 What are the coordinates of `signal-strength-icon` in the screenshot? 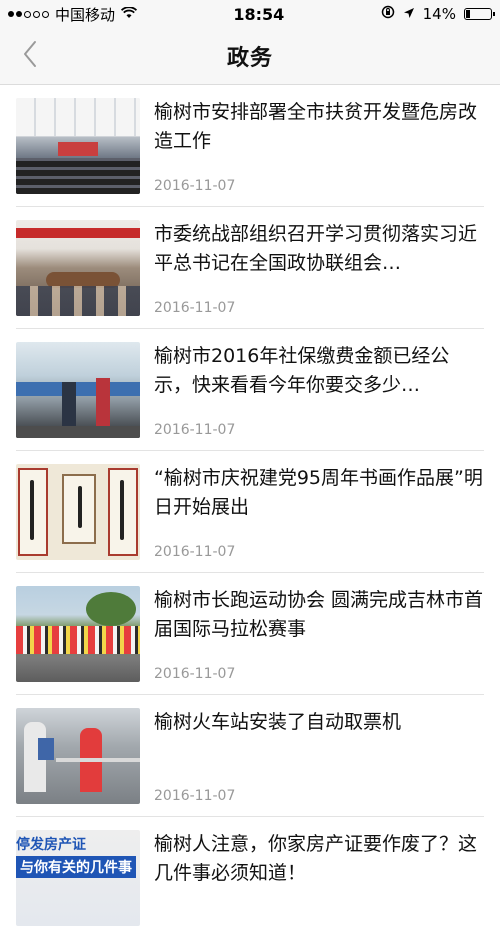 It's located at (28, 14).